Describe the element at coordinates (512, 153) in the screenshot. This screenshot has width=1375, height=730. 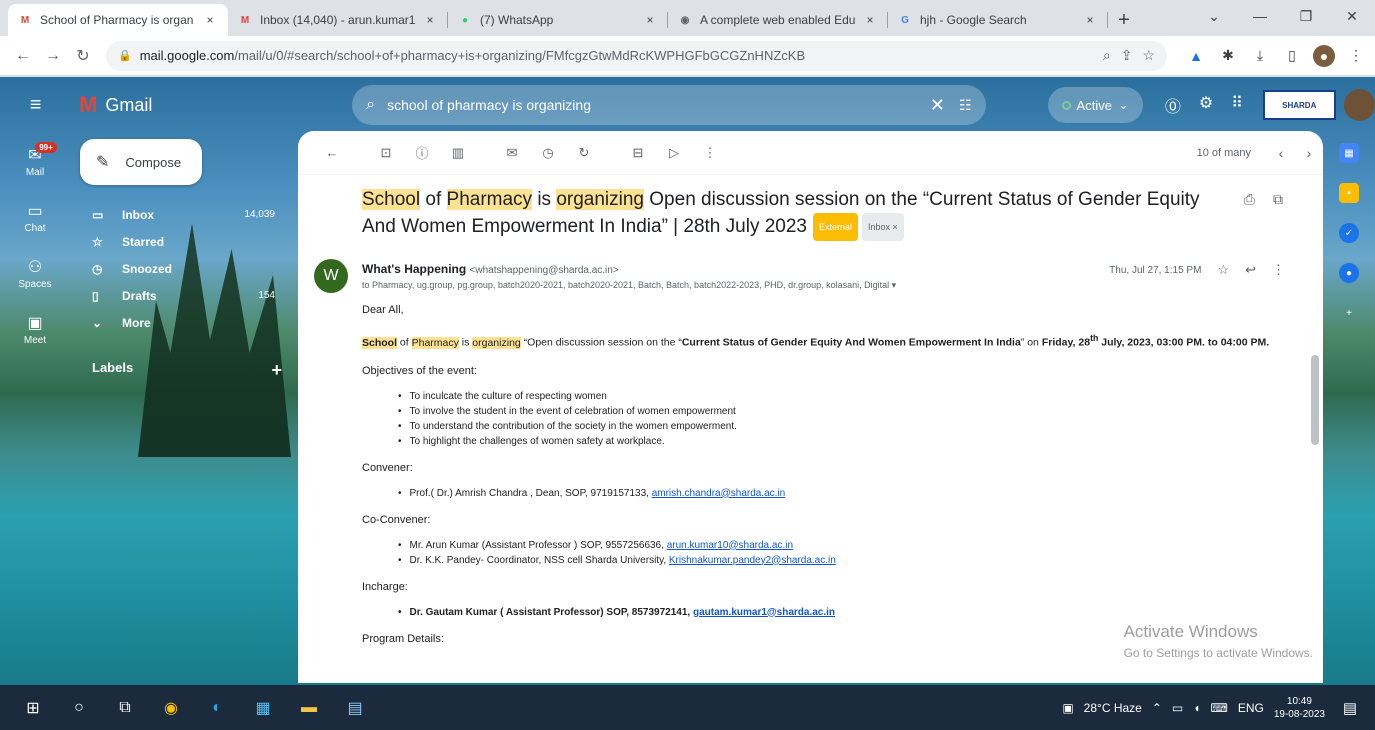
I see `mark-unread-icon: ✉` at that location.